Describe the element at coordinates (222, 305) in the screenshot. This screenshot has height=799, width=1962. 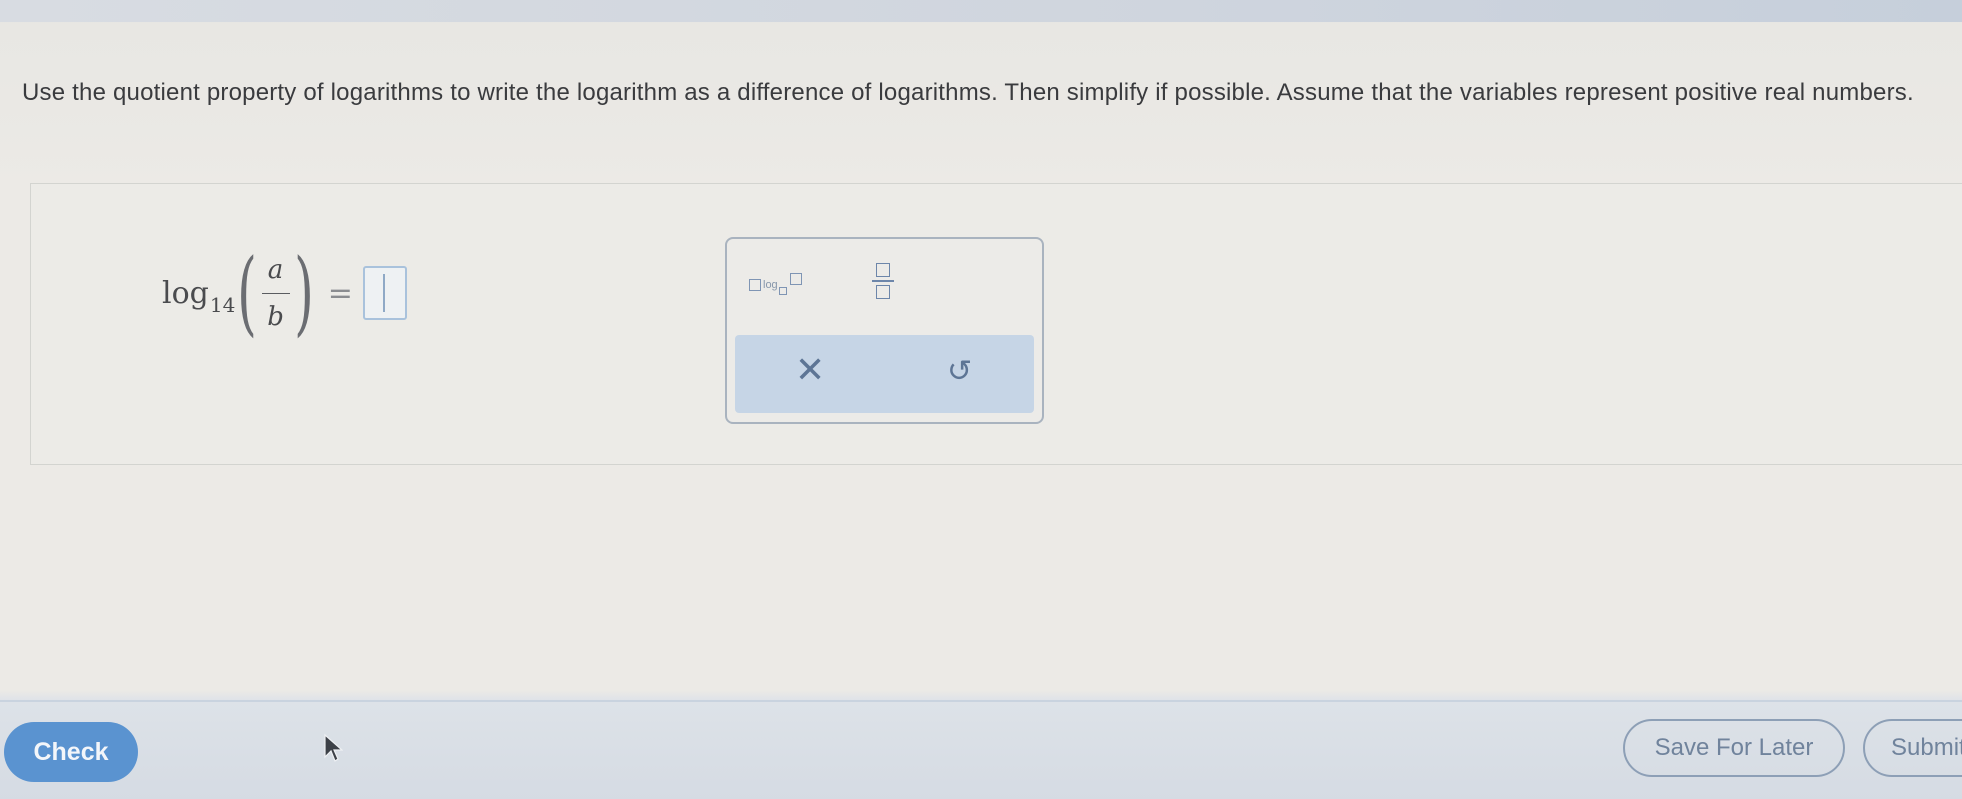
I see `log-base: 14` at that location.